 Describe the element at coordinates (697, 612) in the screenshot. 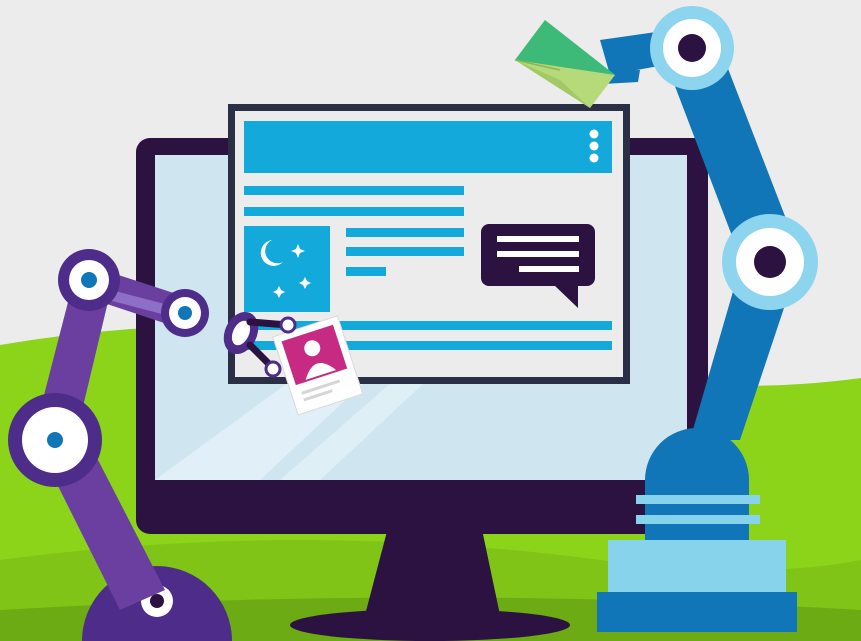

I see `blue-arm-base-bottom` at that location.